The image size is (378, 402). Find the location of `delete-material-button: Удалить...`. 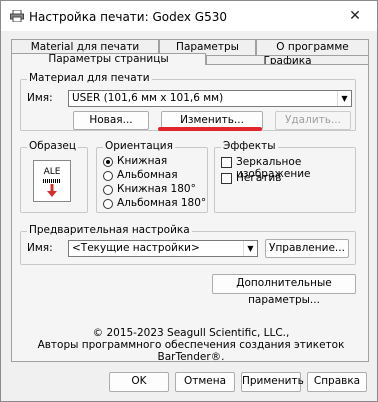

delete-material-button: Удалить... is located at coordinates (313, 120).